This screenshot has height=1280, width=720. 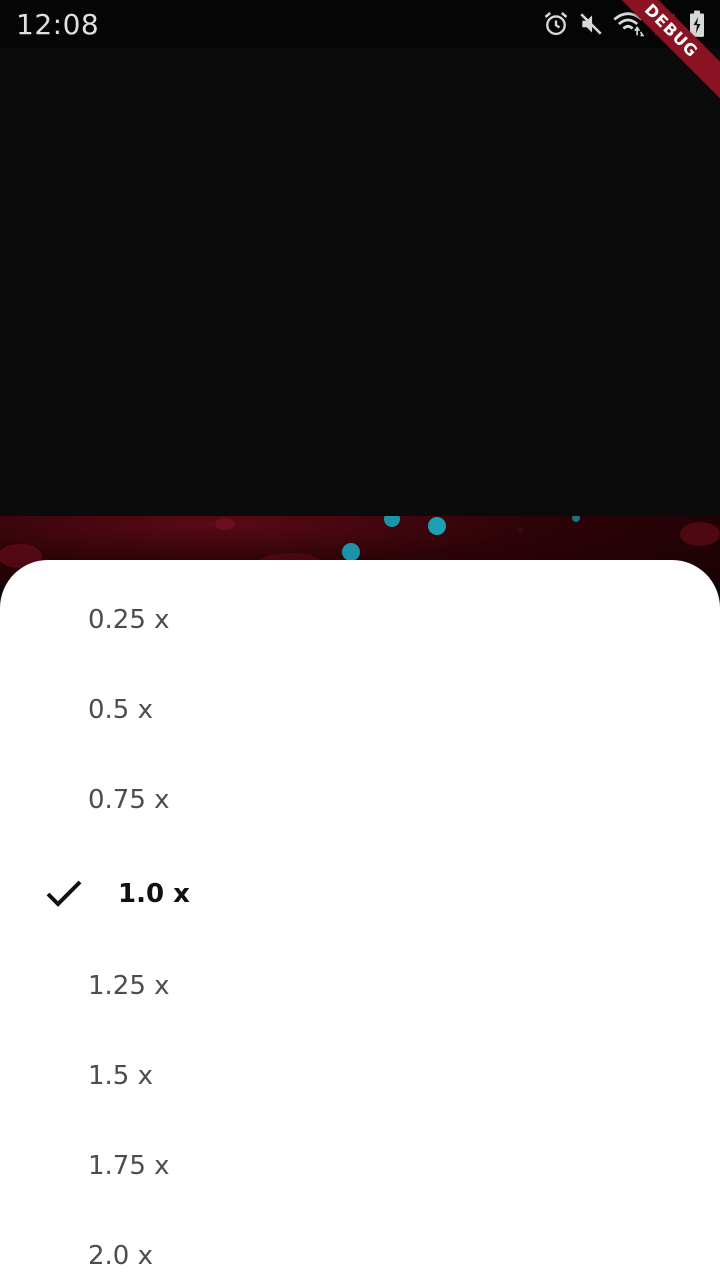 I want to click on status-bar: 12:08, so click(x=360, y=24).